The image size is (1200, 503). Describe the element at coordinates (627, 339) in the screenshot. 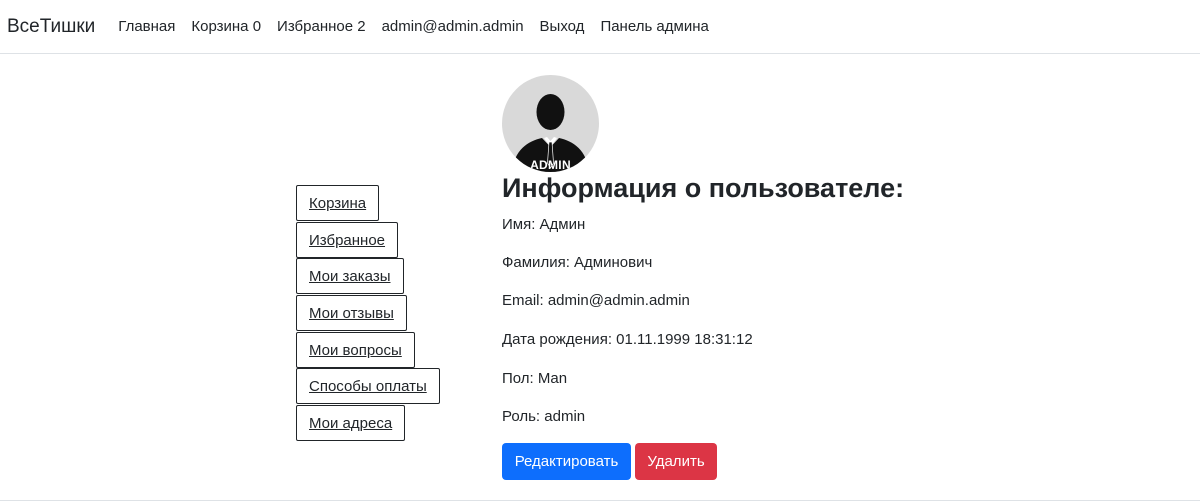

I see `profile-birth-date: Дата рождения: 01.11.1999 18:31:12` at that location.